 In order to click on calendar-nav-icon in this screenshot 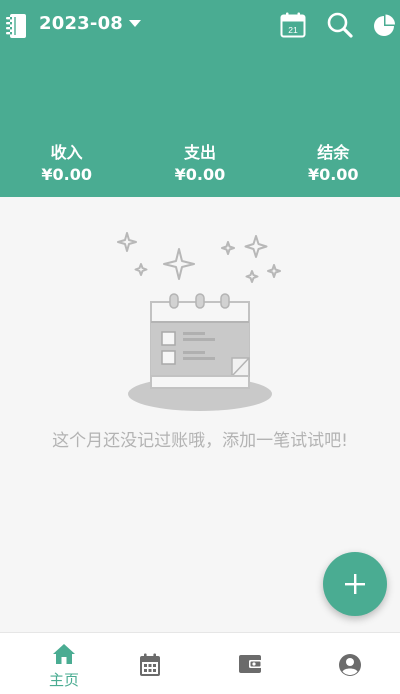, I will do `click(150, 664)`.